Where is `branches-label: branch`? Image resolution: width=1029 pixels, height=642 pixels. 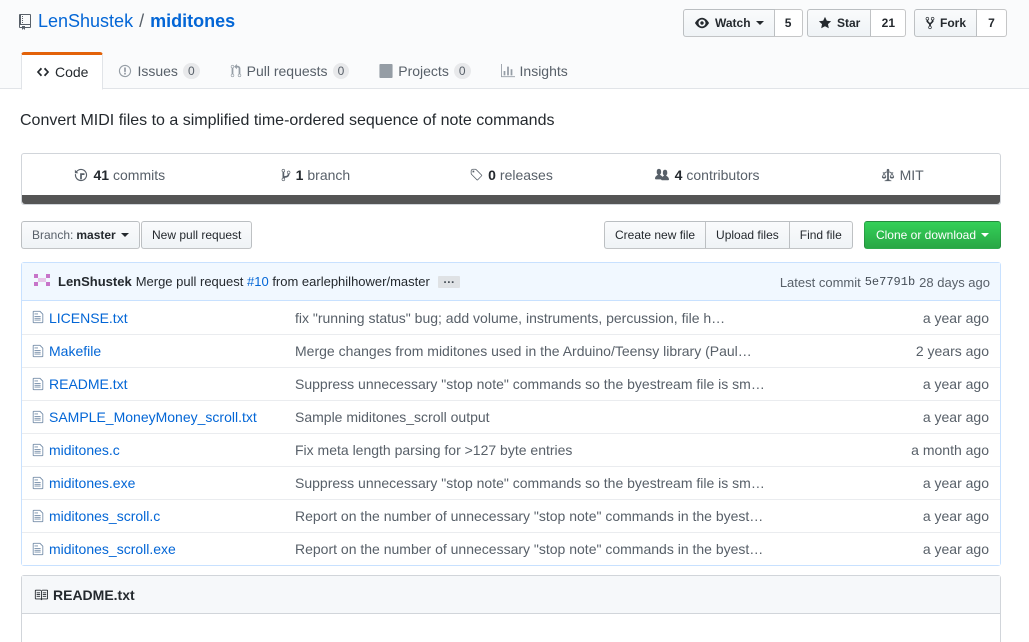 branches-label: branch is located at coordinates (329, 175).